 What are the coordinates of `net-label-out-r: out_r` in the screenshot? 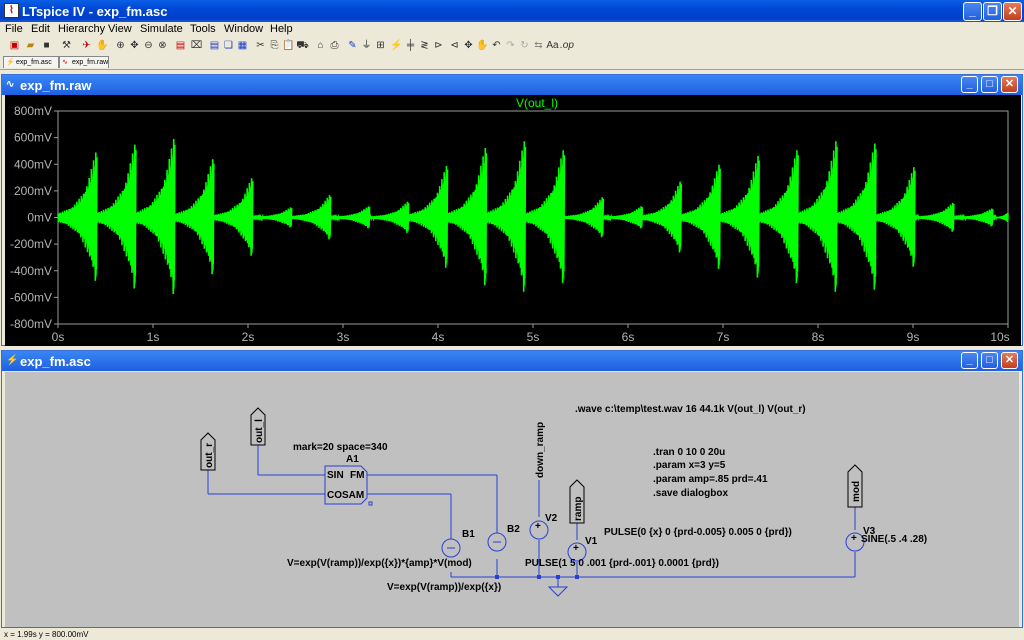 It's located at (208, 451).